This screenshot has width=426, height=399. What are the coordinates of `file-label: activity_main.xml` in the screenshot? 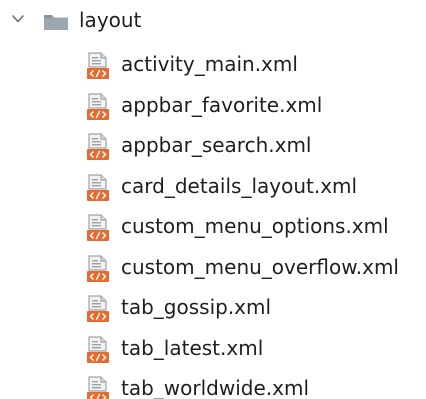 It's located at (209, 64).